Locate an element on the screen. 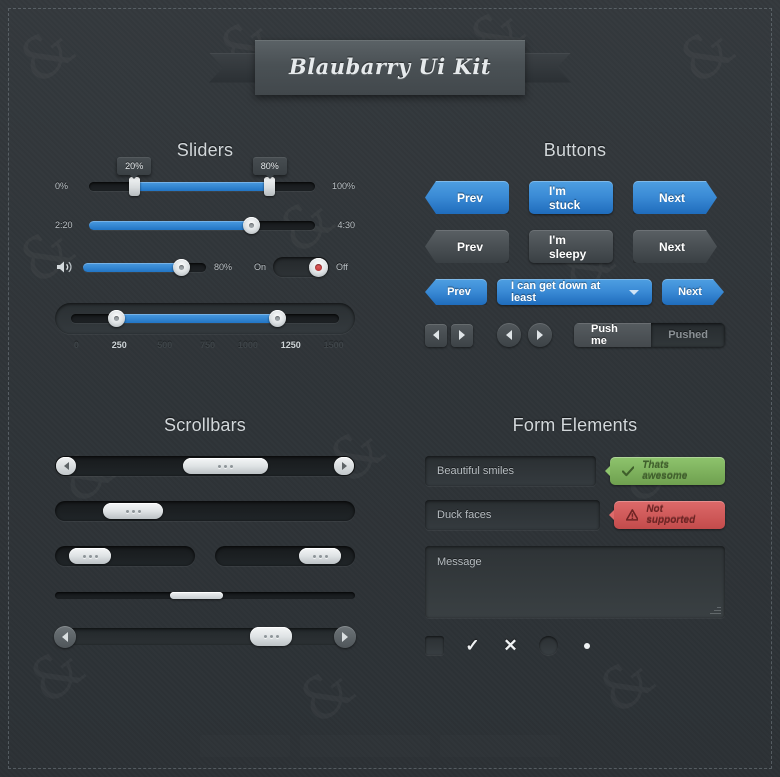  tick-label: 500 is located at coordinates (165, 345).